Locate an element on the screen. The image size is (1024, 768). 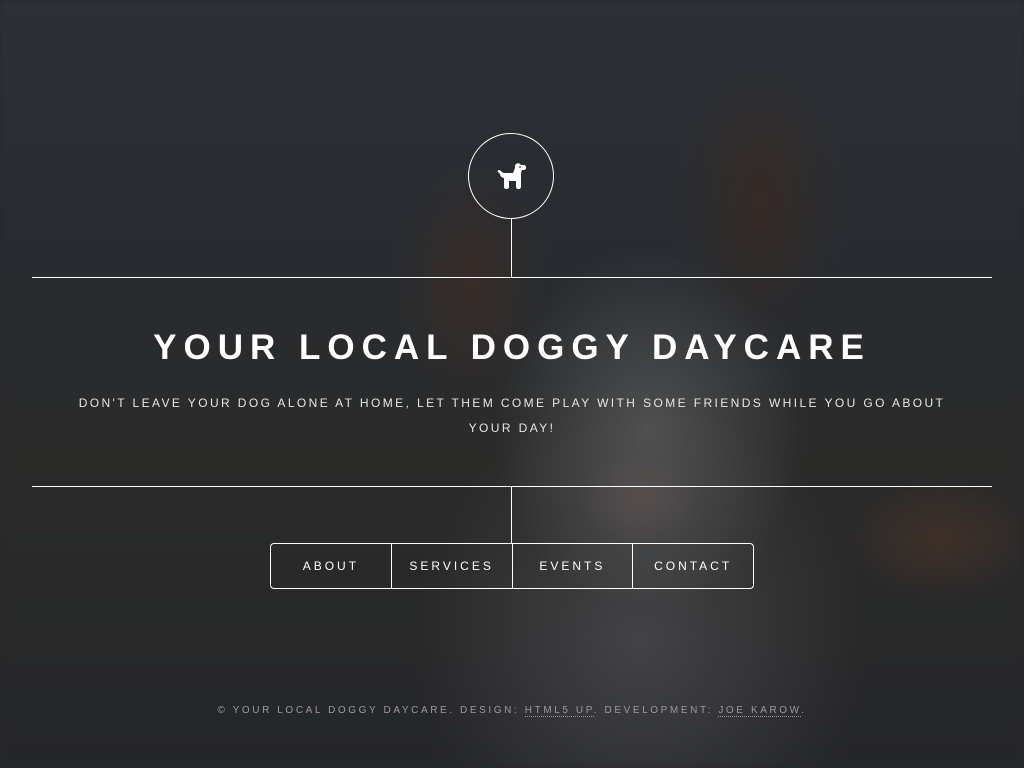
footer-copyright: © YOUR LOCAL DOGGY DAYCARE. DESIGN: is located at coordinates (371, 710).